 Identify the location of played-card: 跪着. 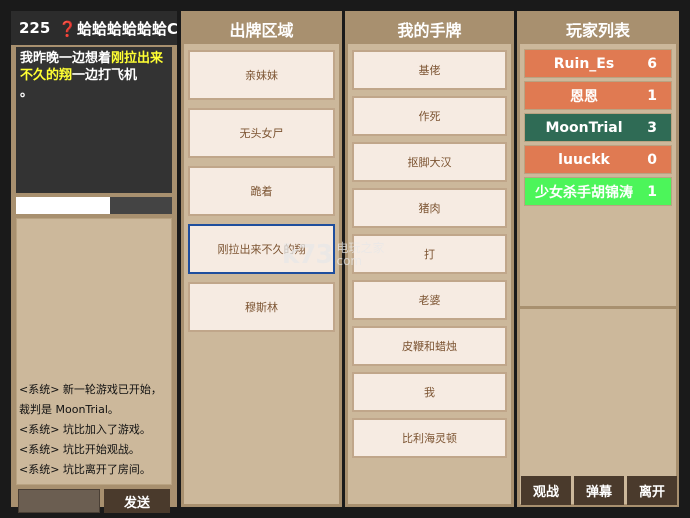
(261, 191).